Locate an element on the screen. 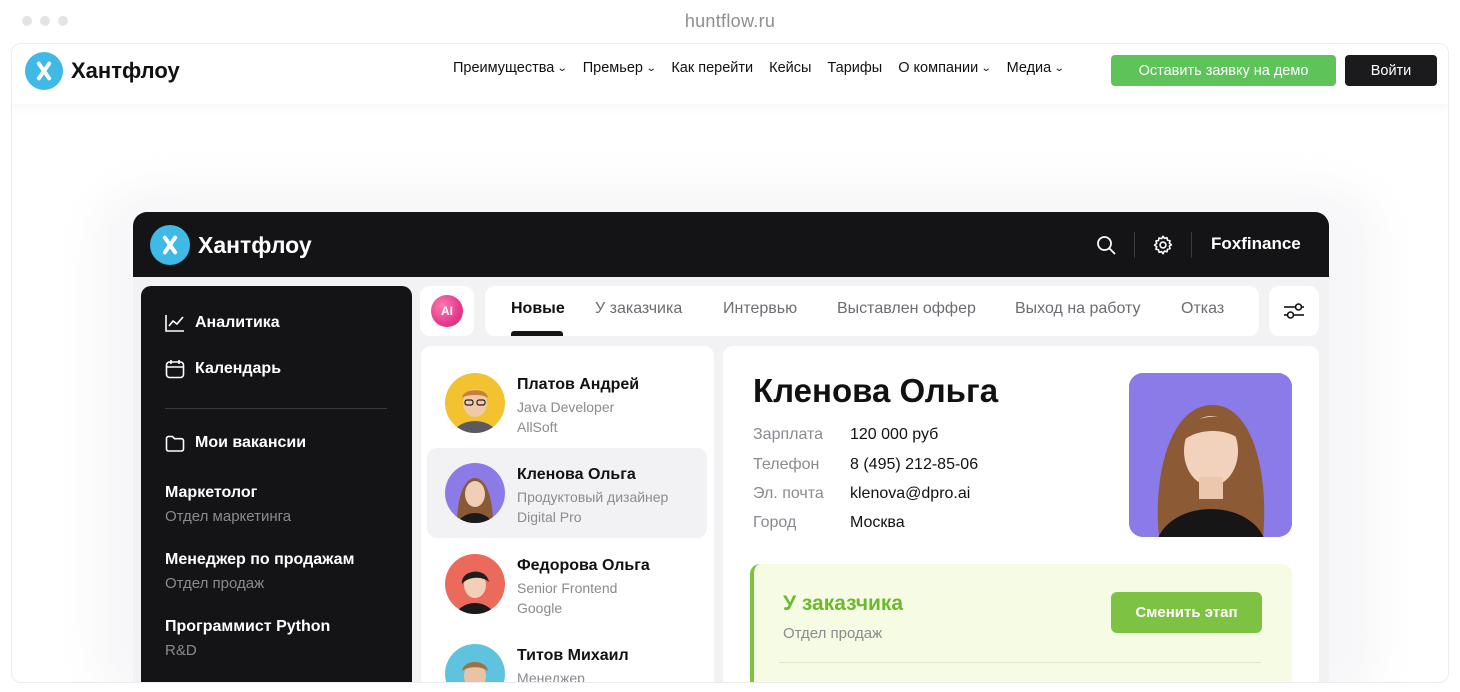 The image size is (1460, 692). folder-icon is located at coordinates (175, 443).